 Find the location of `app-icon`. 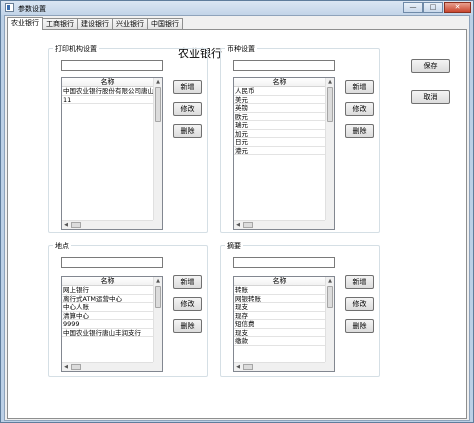

app-icon is located at coordinates (9, 7).